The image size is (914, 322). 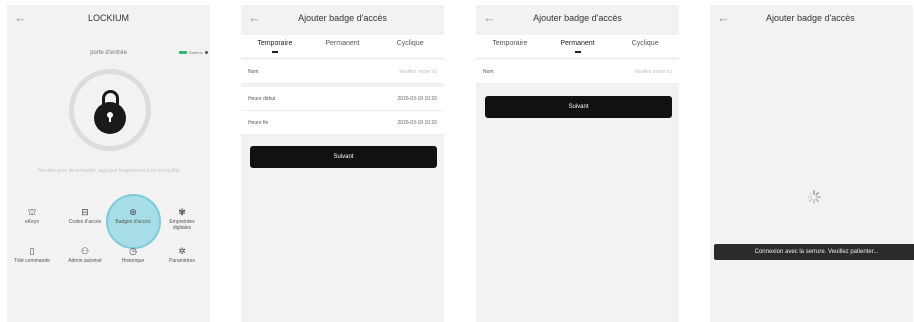 I want to click on access-codes-icon: ⊟, so click(x=85, y=212).